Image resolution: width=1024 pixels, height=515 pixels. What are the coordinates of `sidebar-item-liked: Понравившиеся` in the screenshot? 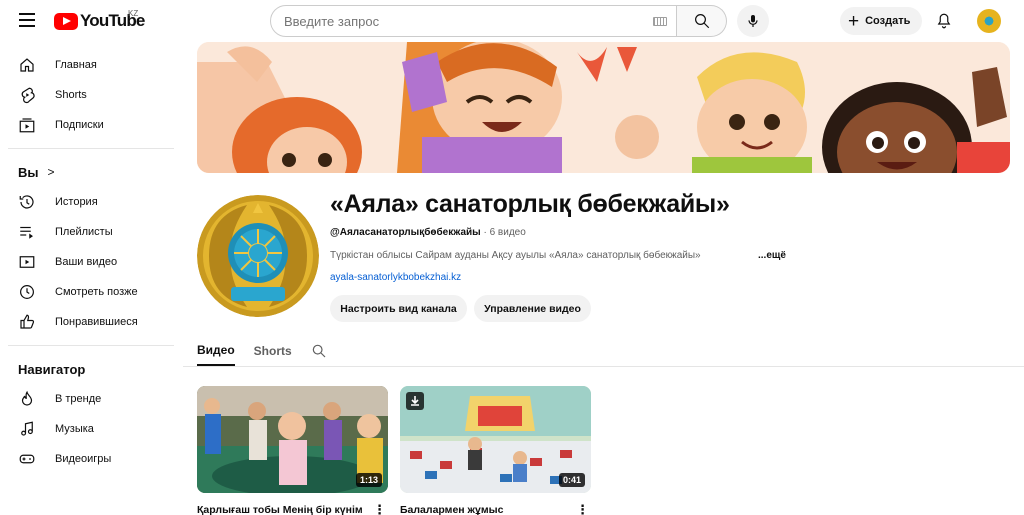 It's located at (90, 322).